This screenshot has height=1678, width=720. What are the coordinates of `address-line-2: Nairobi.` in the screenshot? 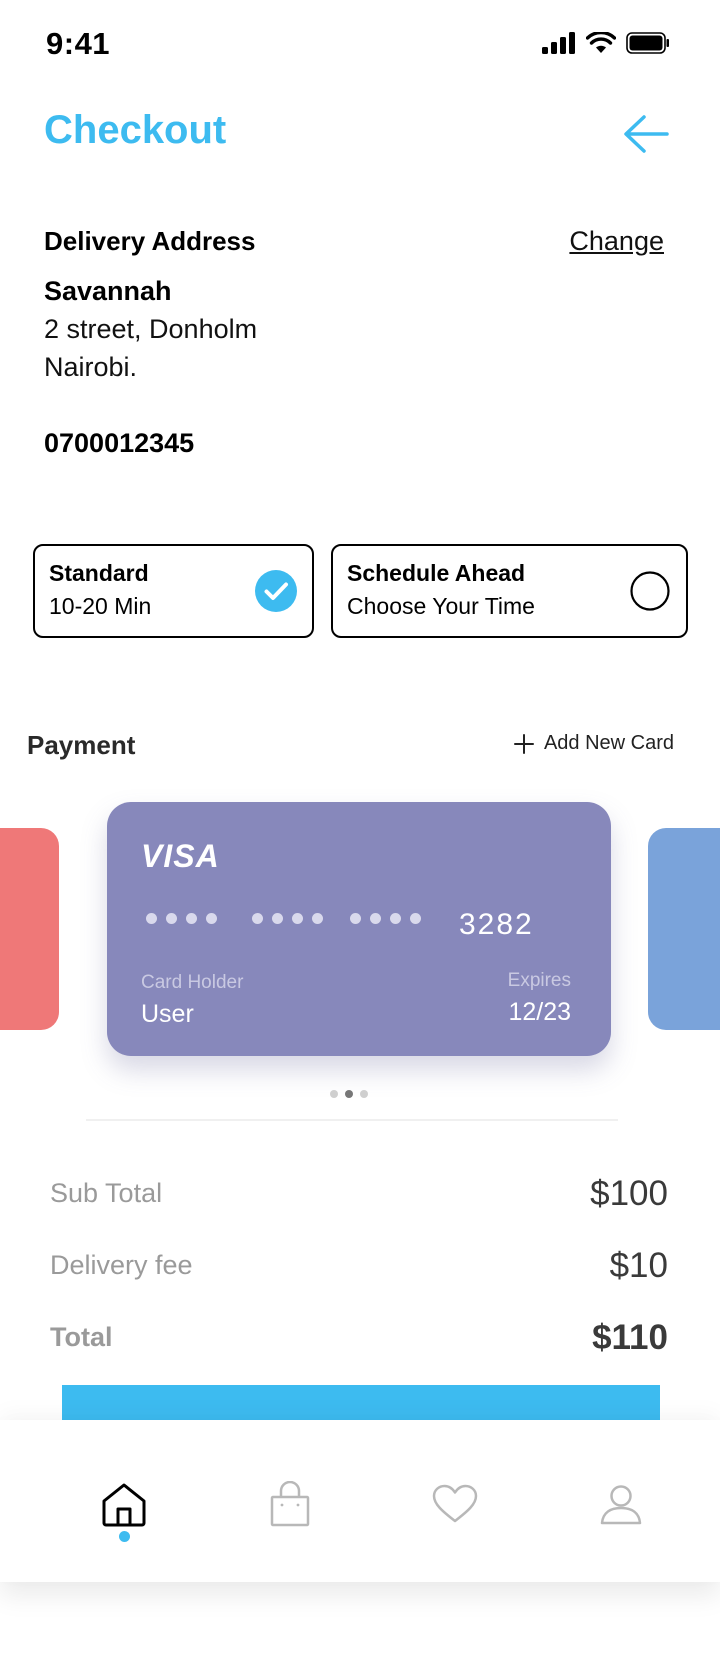 It's located at (91, 367).